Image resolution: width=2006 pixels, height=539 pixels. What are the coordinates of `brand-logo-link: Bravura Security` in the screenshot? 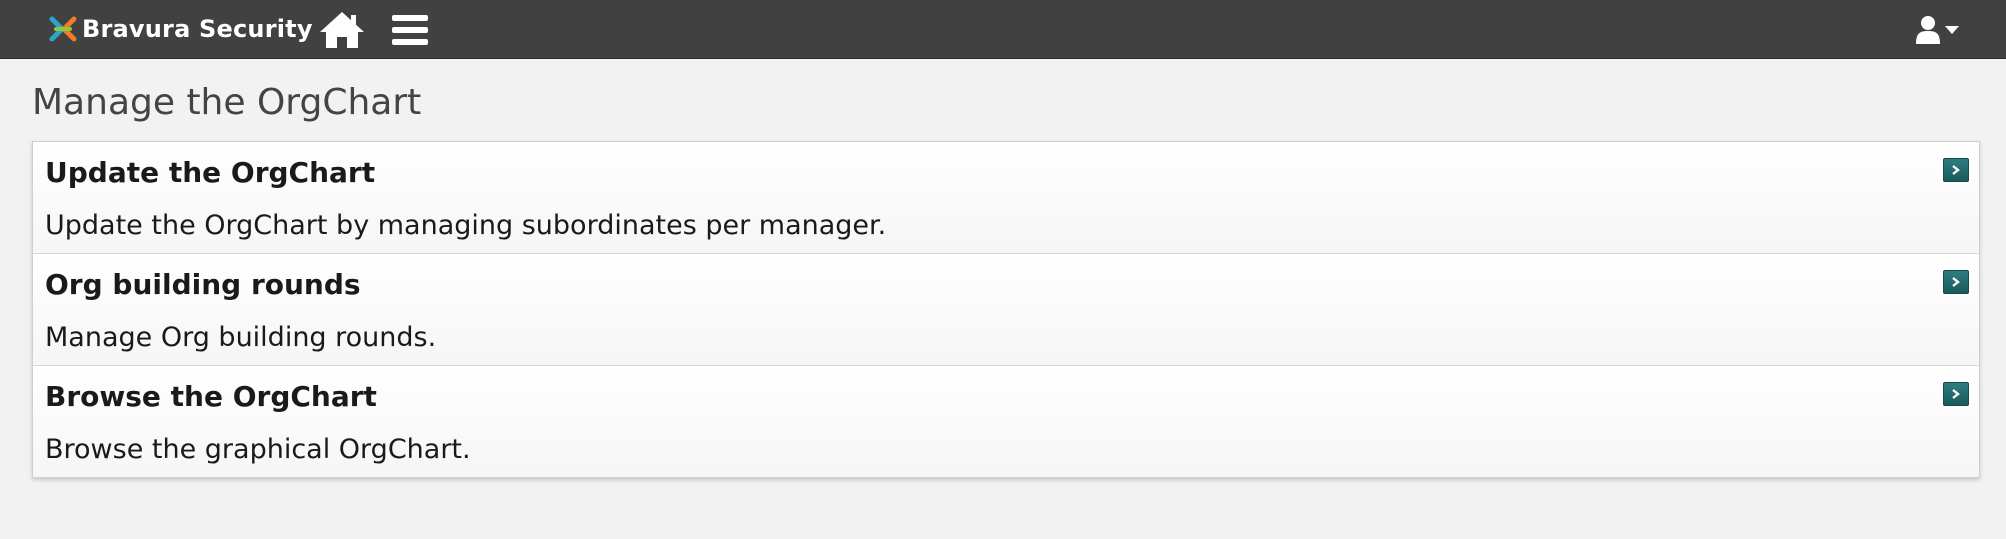 It's located at (180, 29).